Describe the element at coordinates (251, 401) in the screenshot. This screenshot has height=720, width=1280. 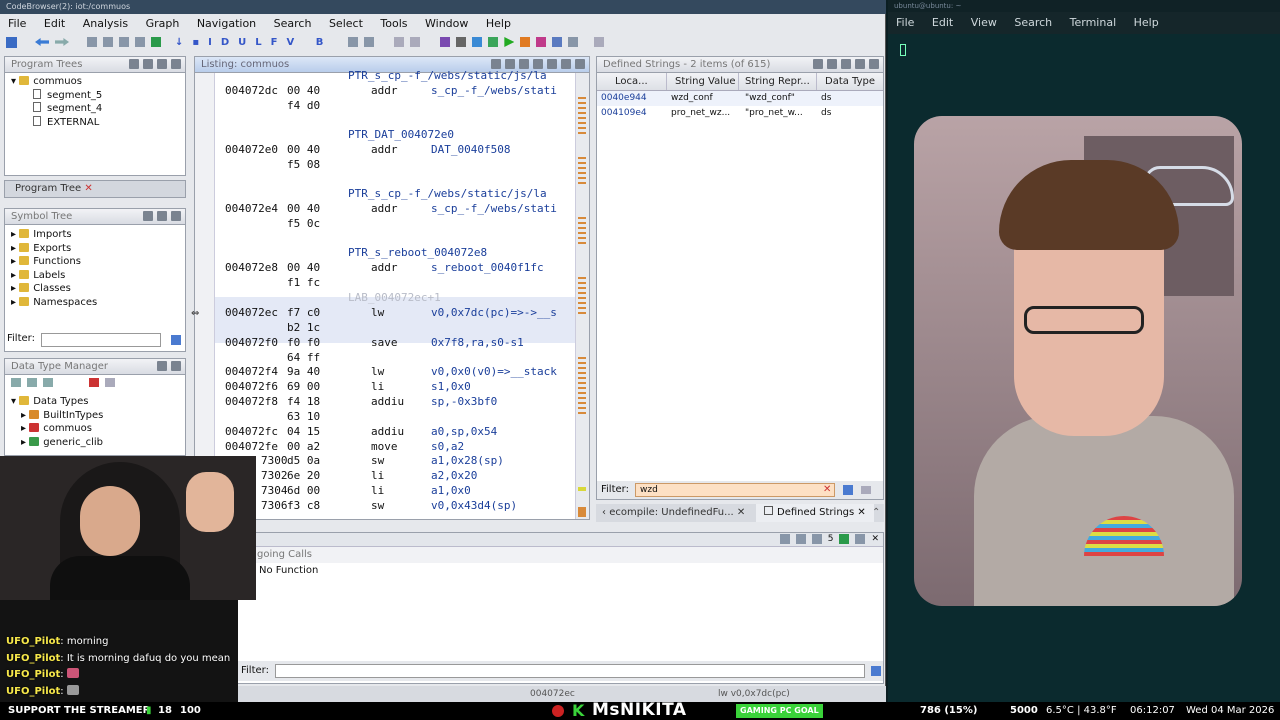
I see `listing-address: 004072f8` at that location.